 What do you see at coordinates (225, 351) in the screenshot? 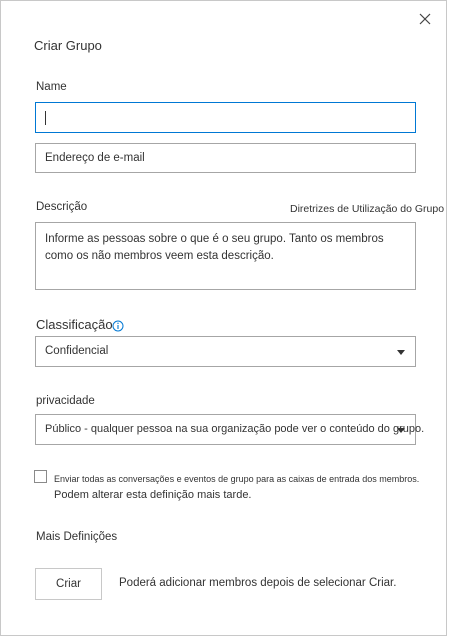
I see `classification-dropdown: Confidencial` at bounding box center [225, 351].